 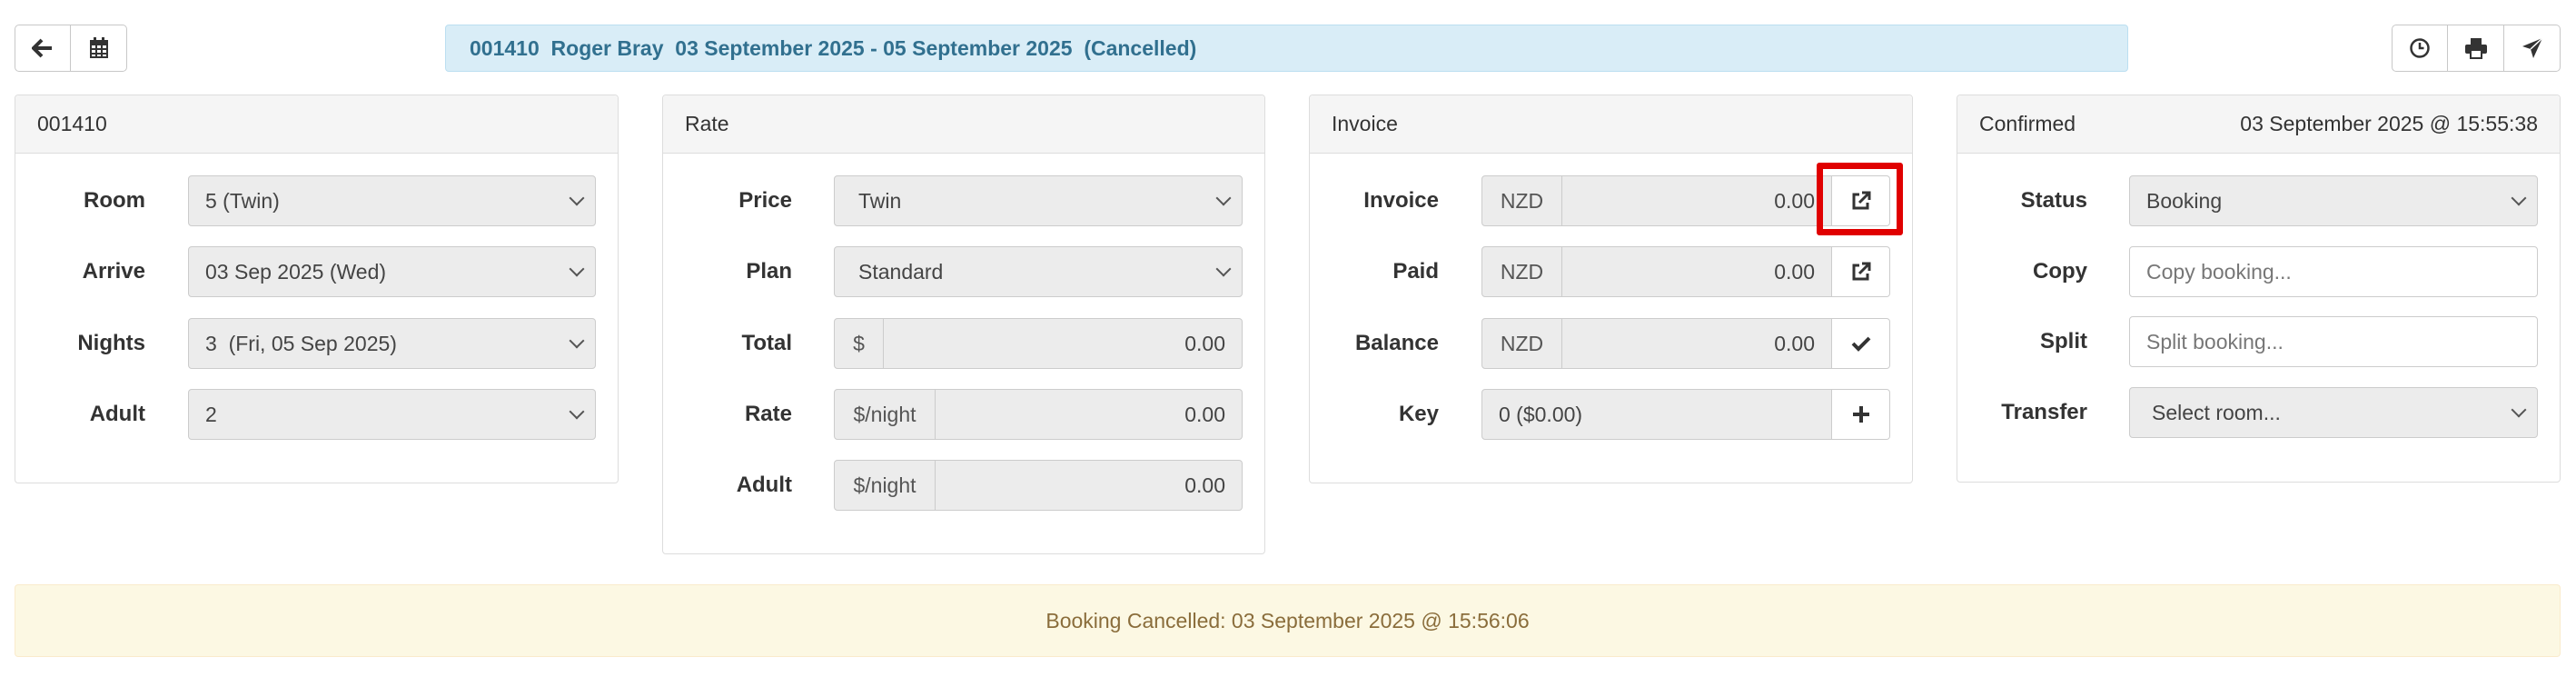 I want to click on price-select: Twin, so click(x=1038, y=200).